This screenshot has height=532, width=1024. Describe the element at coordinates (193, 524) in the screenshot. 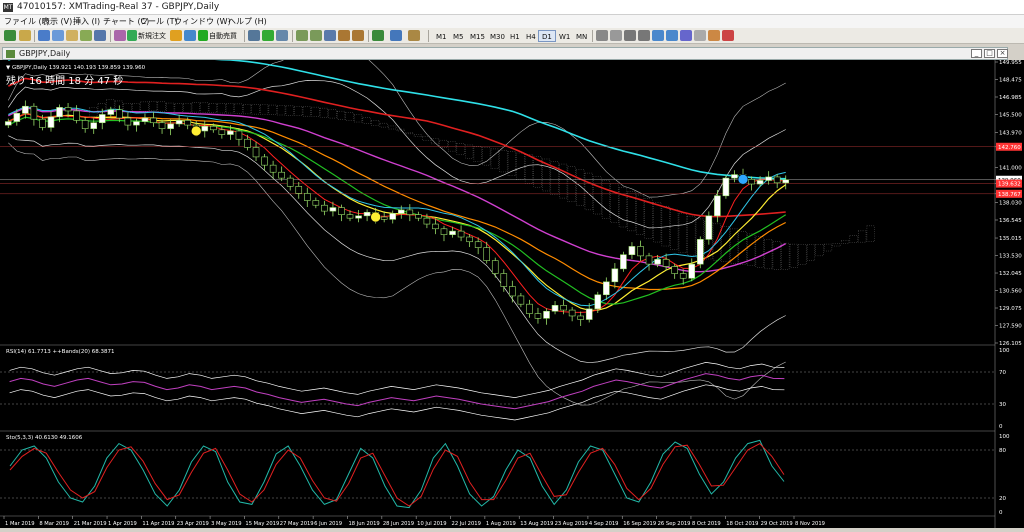

I see `time-tick-label: 23 Apr 2019` at that location.